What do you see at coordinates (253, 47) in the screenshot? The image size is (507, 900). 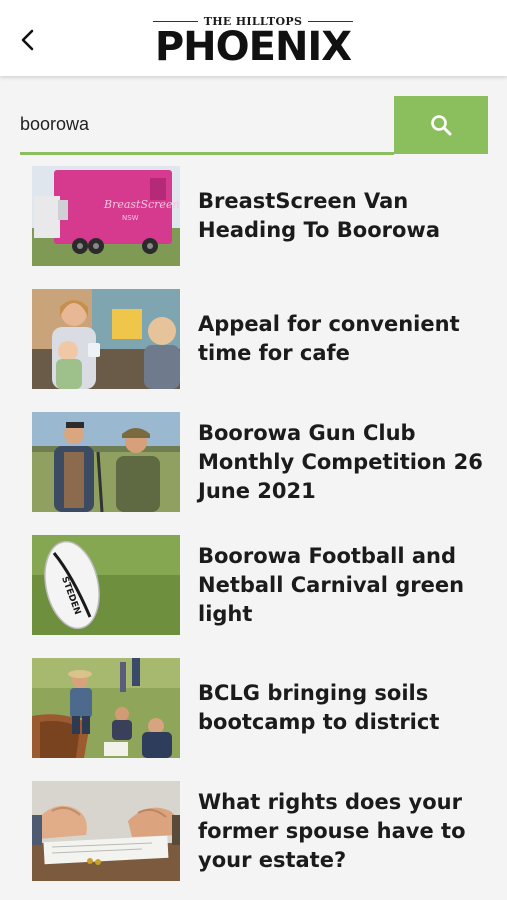 I see `logo-wordmark: PHOENIX` at bounding box center [253, 47].